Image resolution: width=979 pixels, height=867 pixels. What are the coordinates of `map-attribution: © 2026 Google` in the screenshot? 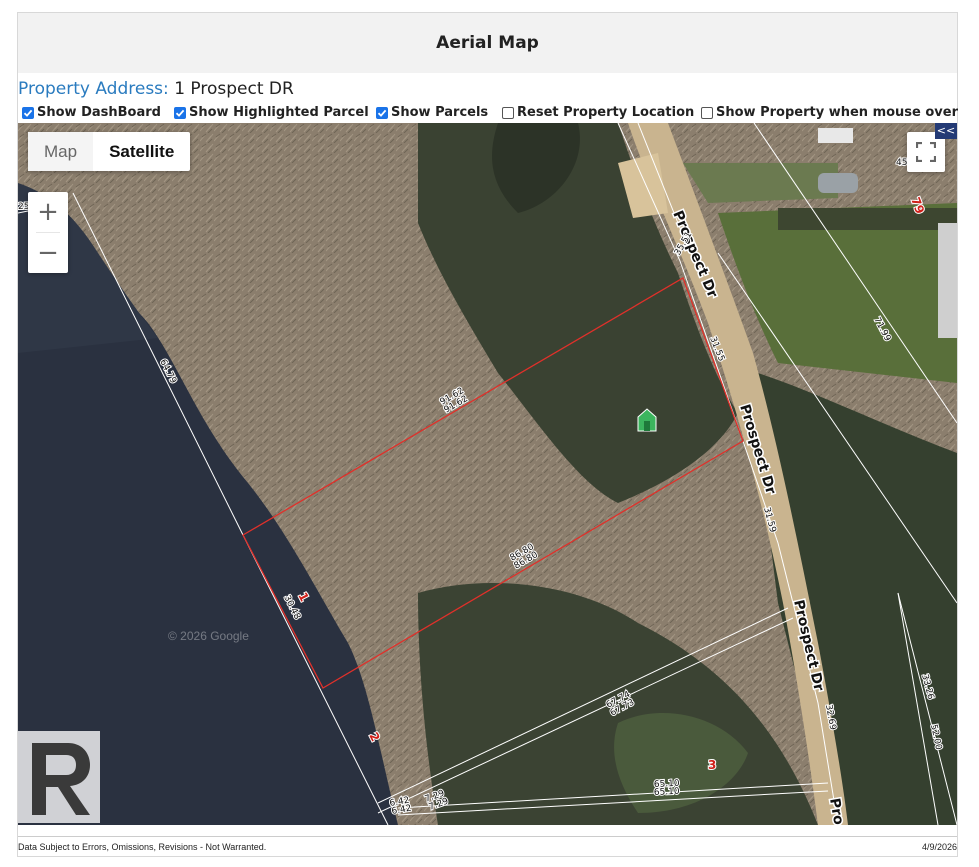 It's located at (208, 636).